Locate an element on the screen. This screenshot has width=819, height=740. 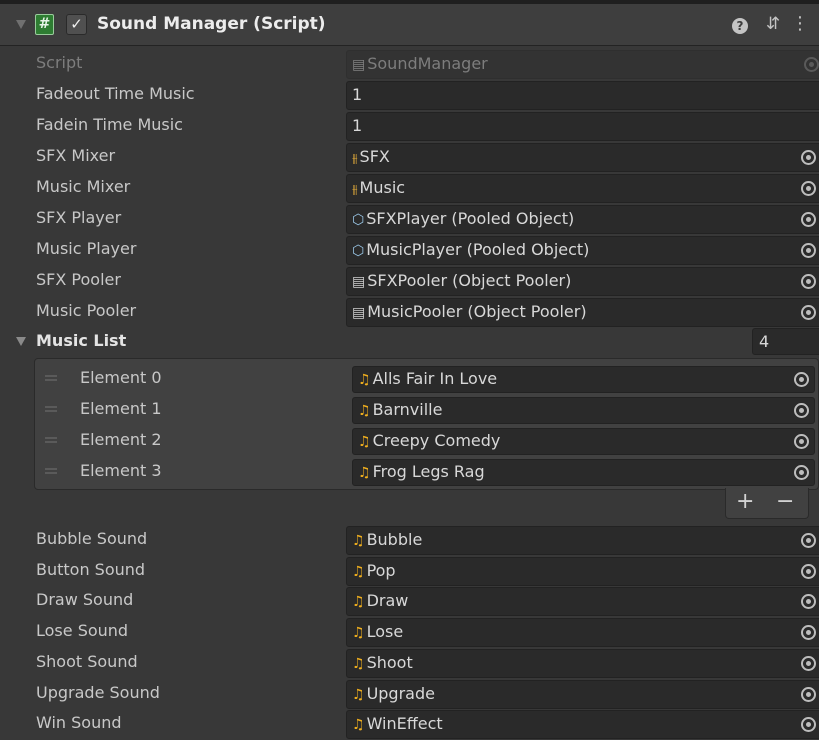
sound-row: Upgrade Sound ♫ Upgrade is located at coordinates (409, 694).